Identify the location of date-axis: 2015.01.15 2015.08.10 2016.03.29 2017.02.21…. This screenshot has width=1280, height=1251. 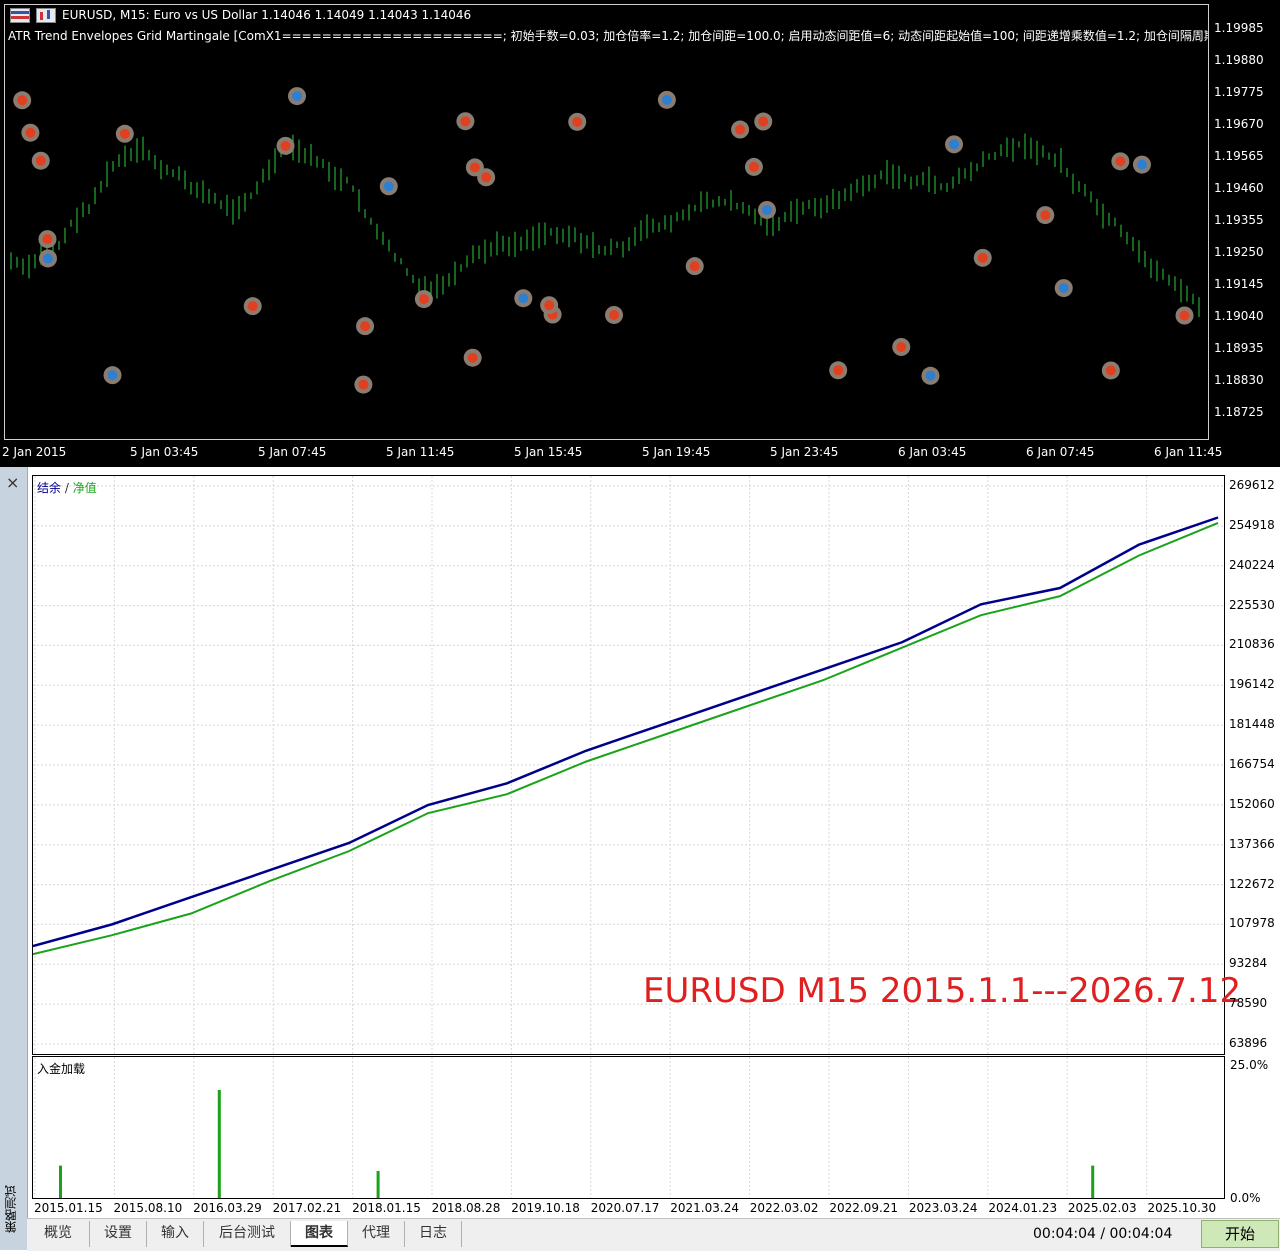
(628, 1209).